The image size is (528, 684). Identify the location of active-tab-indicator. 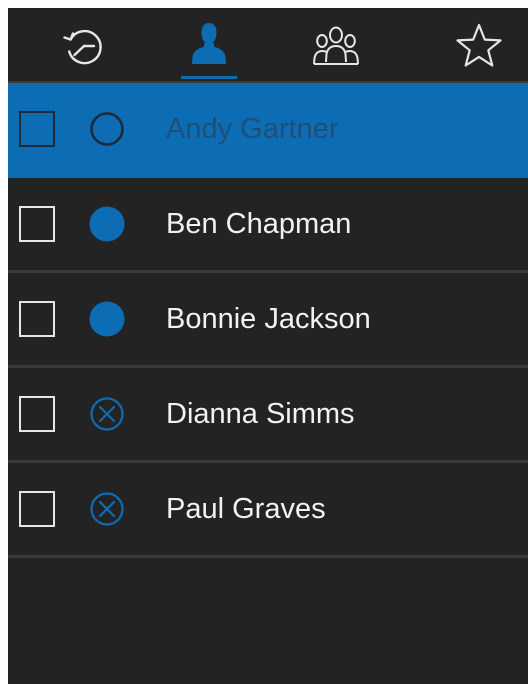
(209, 77).